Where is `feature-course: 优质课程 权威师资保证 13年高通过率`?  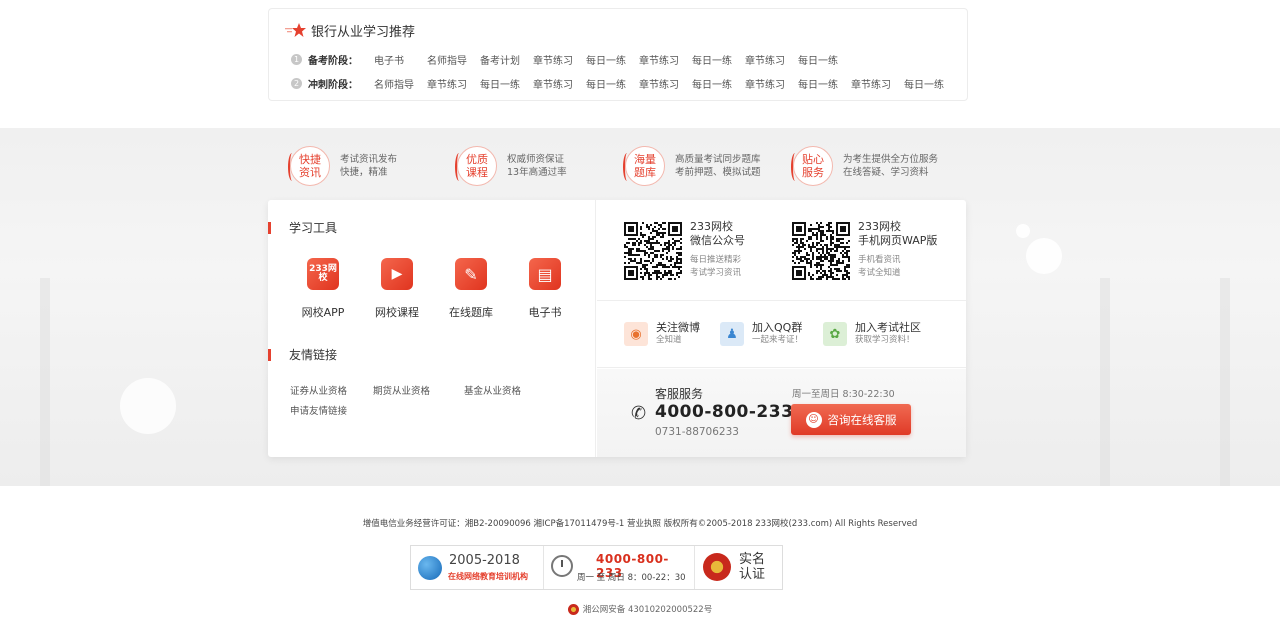
feature-course: 优质课程 权威师资保证 13年高通过率 is located at coordinates (511, 166).